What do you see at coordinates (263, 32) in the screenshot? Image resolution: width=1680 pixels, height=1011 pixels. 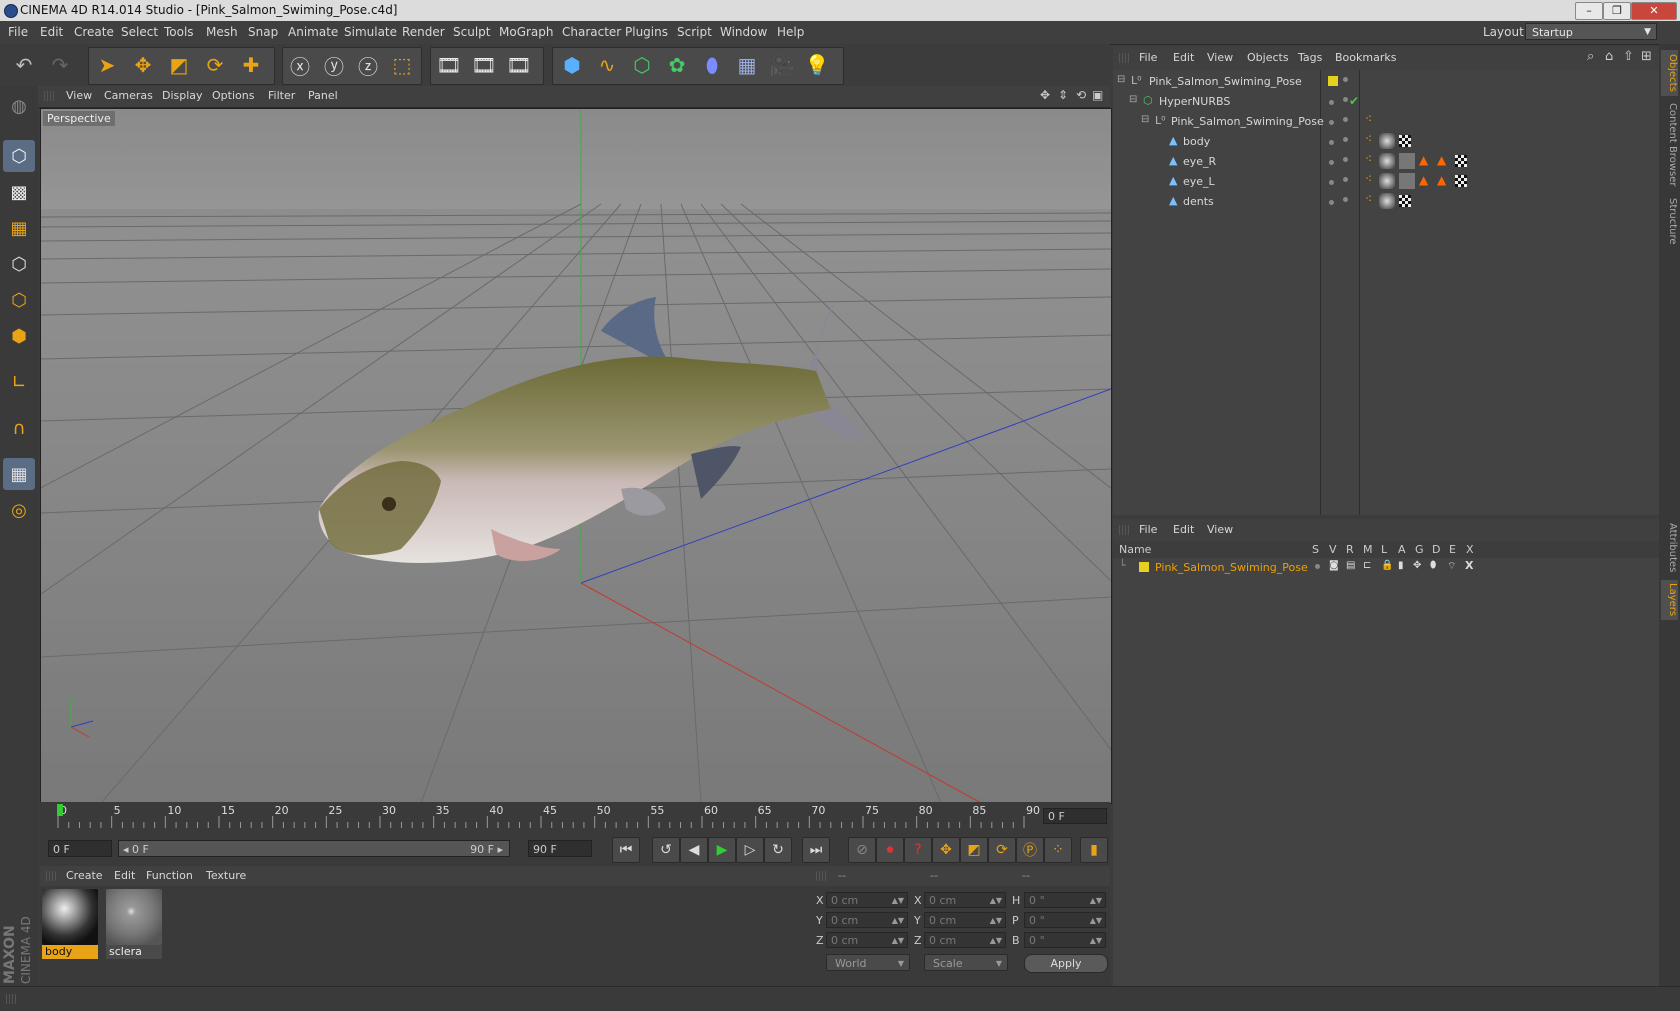 I see `menu-snap: Snap` at bounding box center [263, 32].